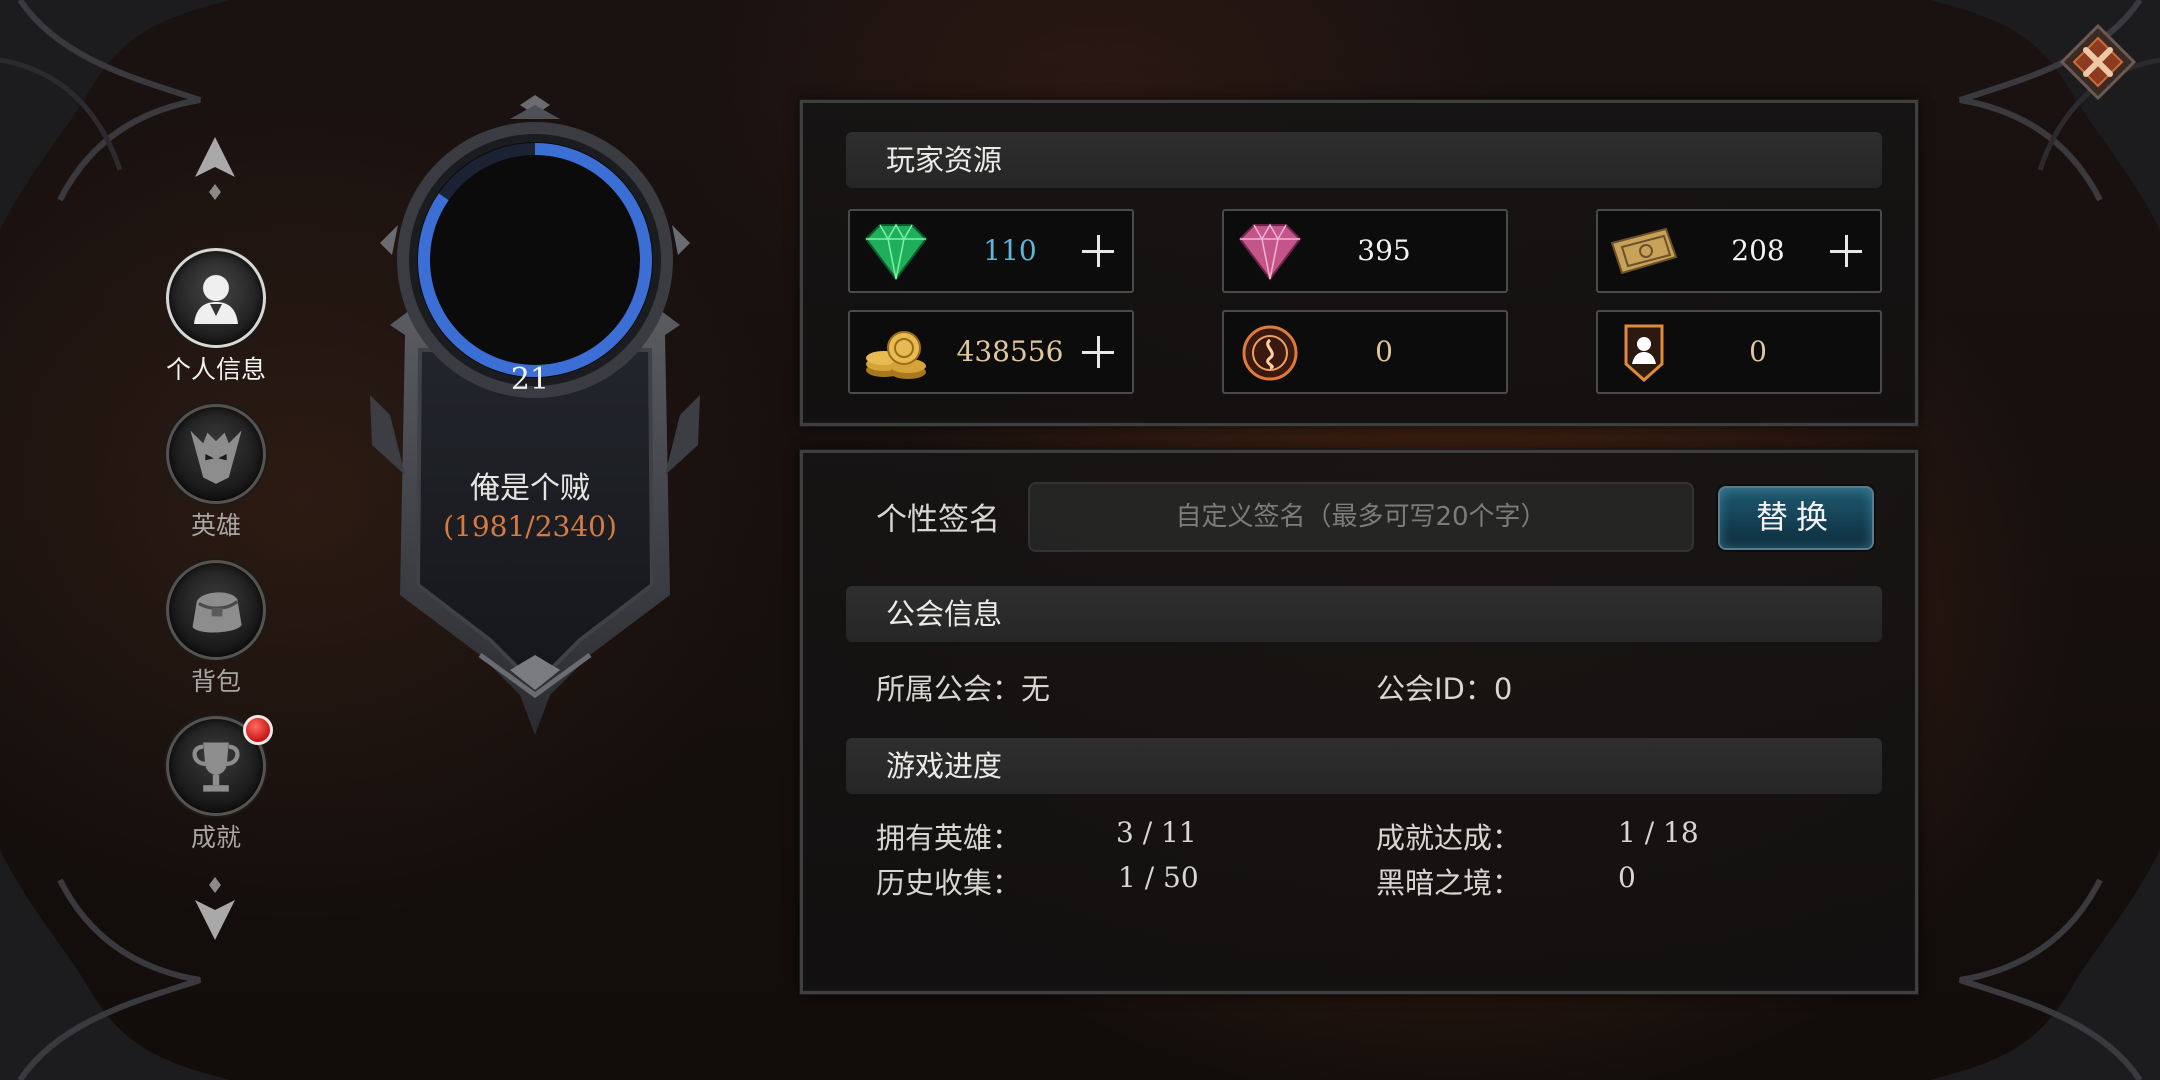 Image resolution: width=2160 pixels, height=1080 pixels. I want to click on resource-ticket: 208, so click(1739, 251).